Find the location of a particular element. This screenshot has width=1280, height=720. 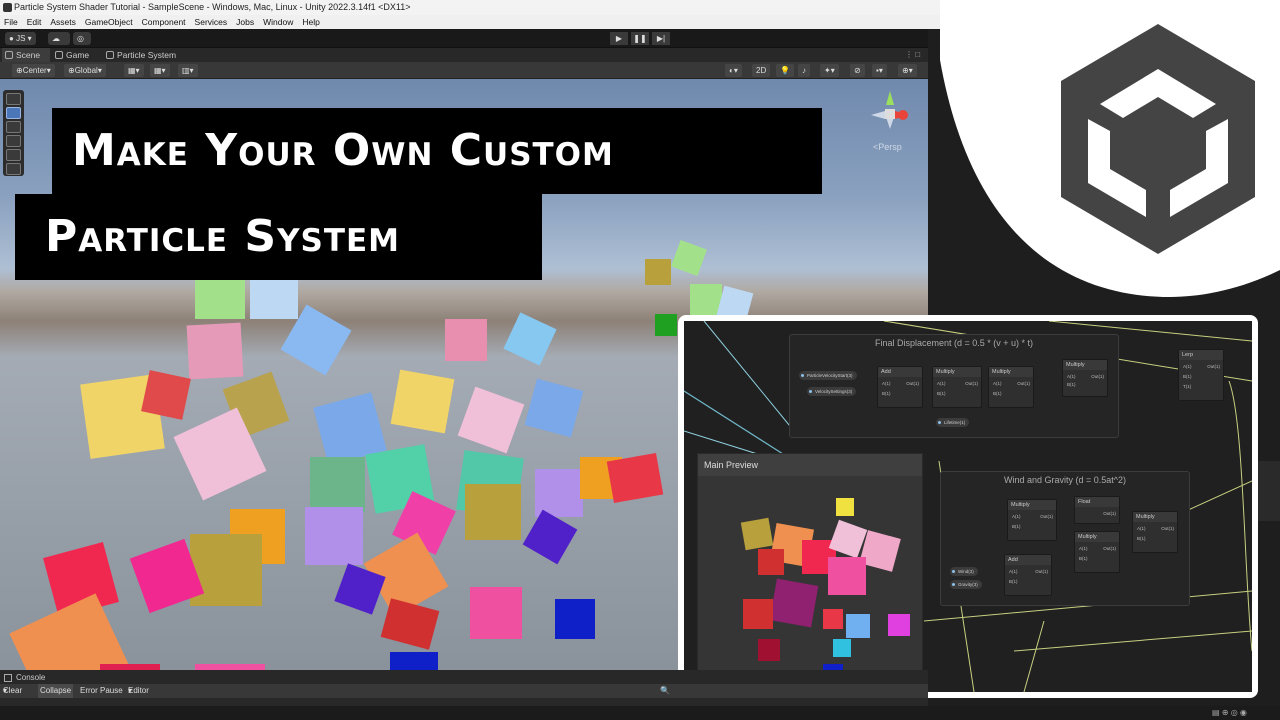

menu-edit: Edit is located at coordinates (34, 22).